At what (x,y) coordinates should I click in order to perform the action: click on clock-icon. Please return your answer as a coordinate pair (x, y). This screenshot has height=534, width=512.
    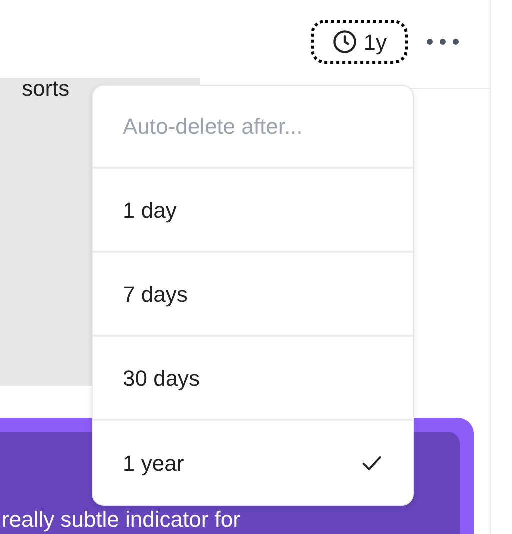
    Looking at the image, I should click on (345, 42).